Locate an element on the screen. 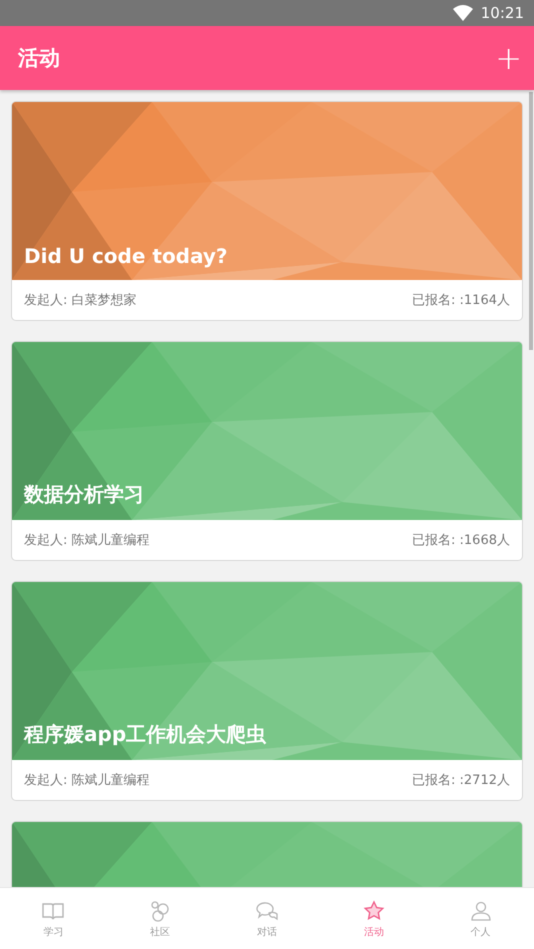  event-title: Did U code today? is located at coordinates (126, 256).